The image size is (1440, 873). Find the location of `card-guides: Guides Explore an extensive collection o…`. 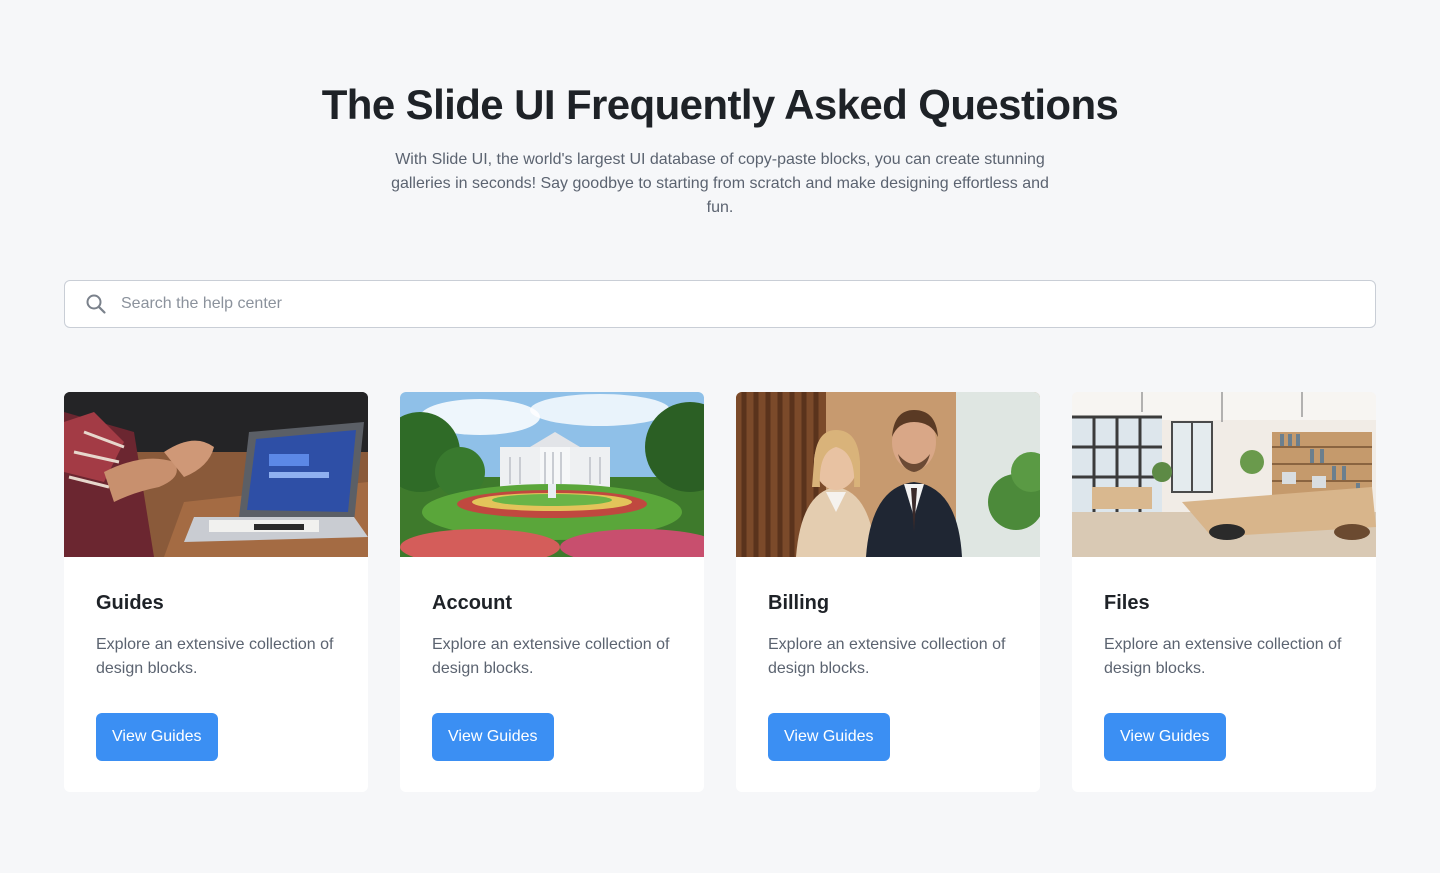

card-guides: Guides Explore an extensive collection o… is located at coordinates (216, 592).